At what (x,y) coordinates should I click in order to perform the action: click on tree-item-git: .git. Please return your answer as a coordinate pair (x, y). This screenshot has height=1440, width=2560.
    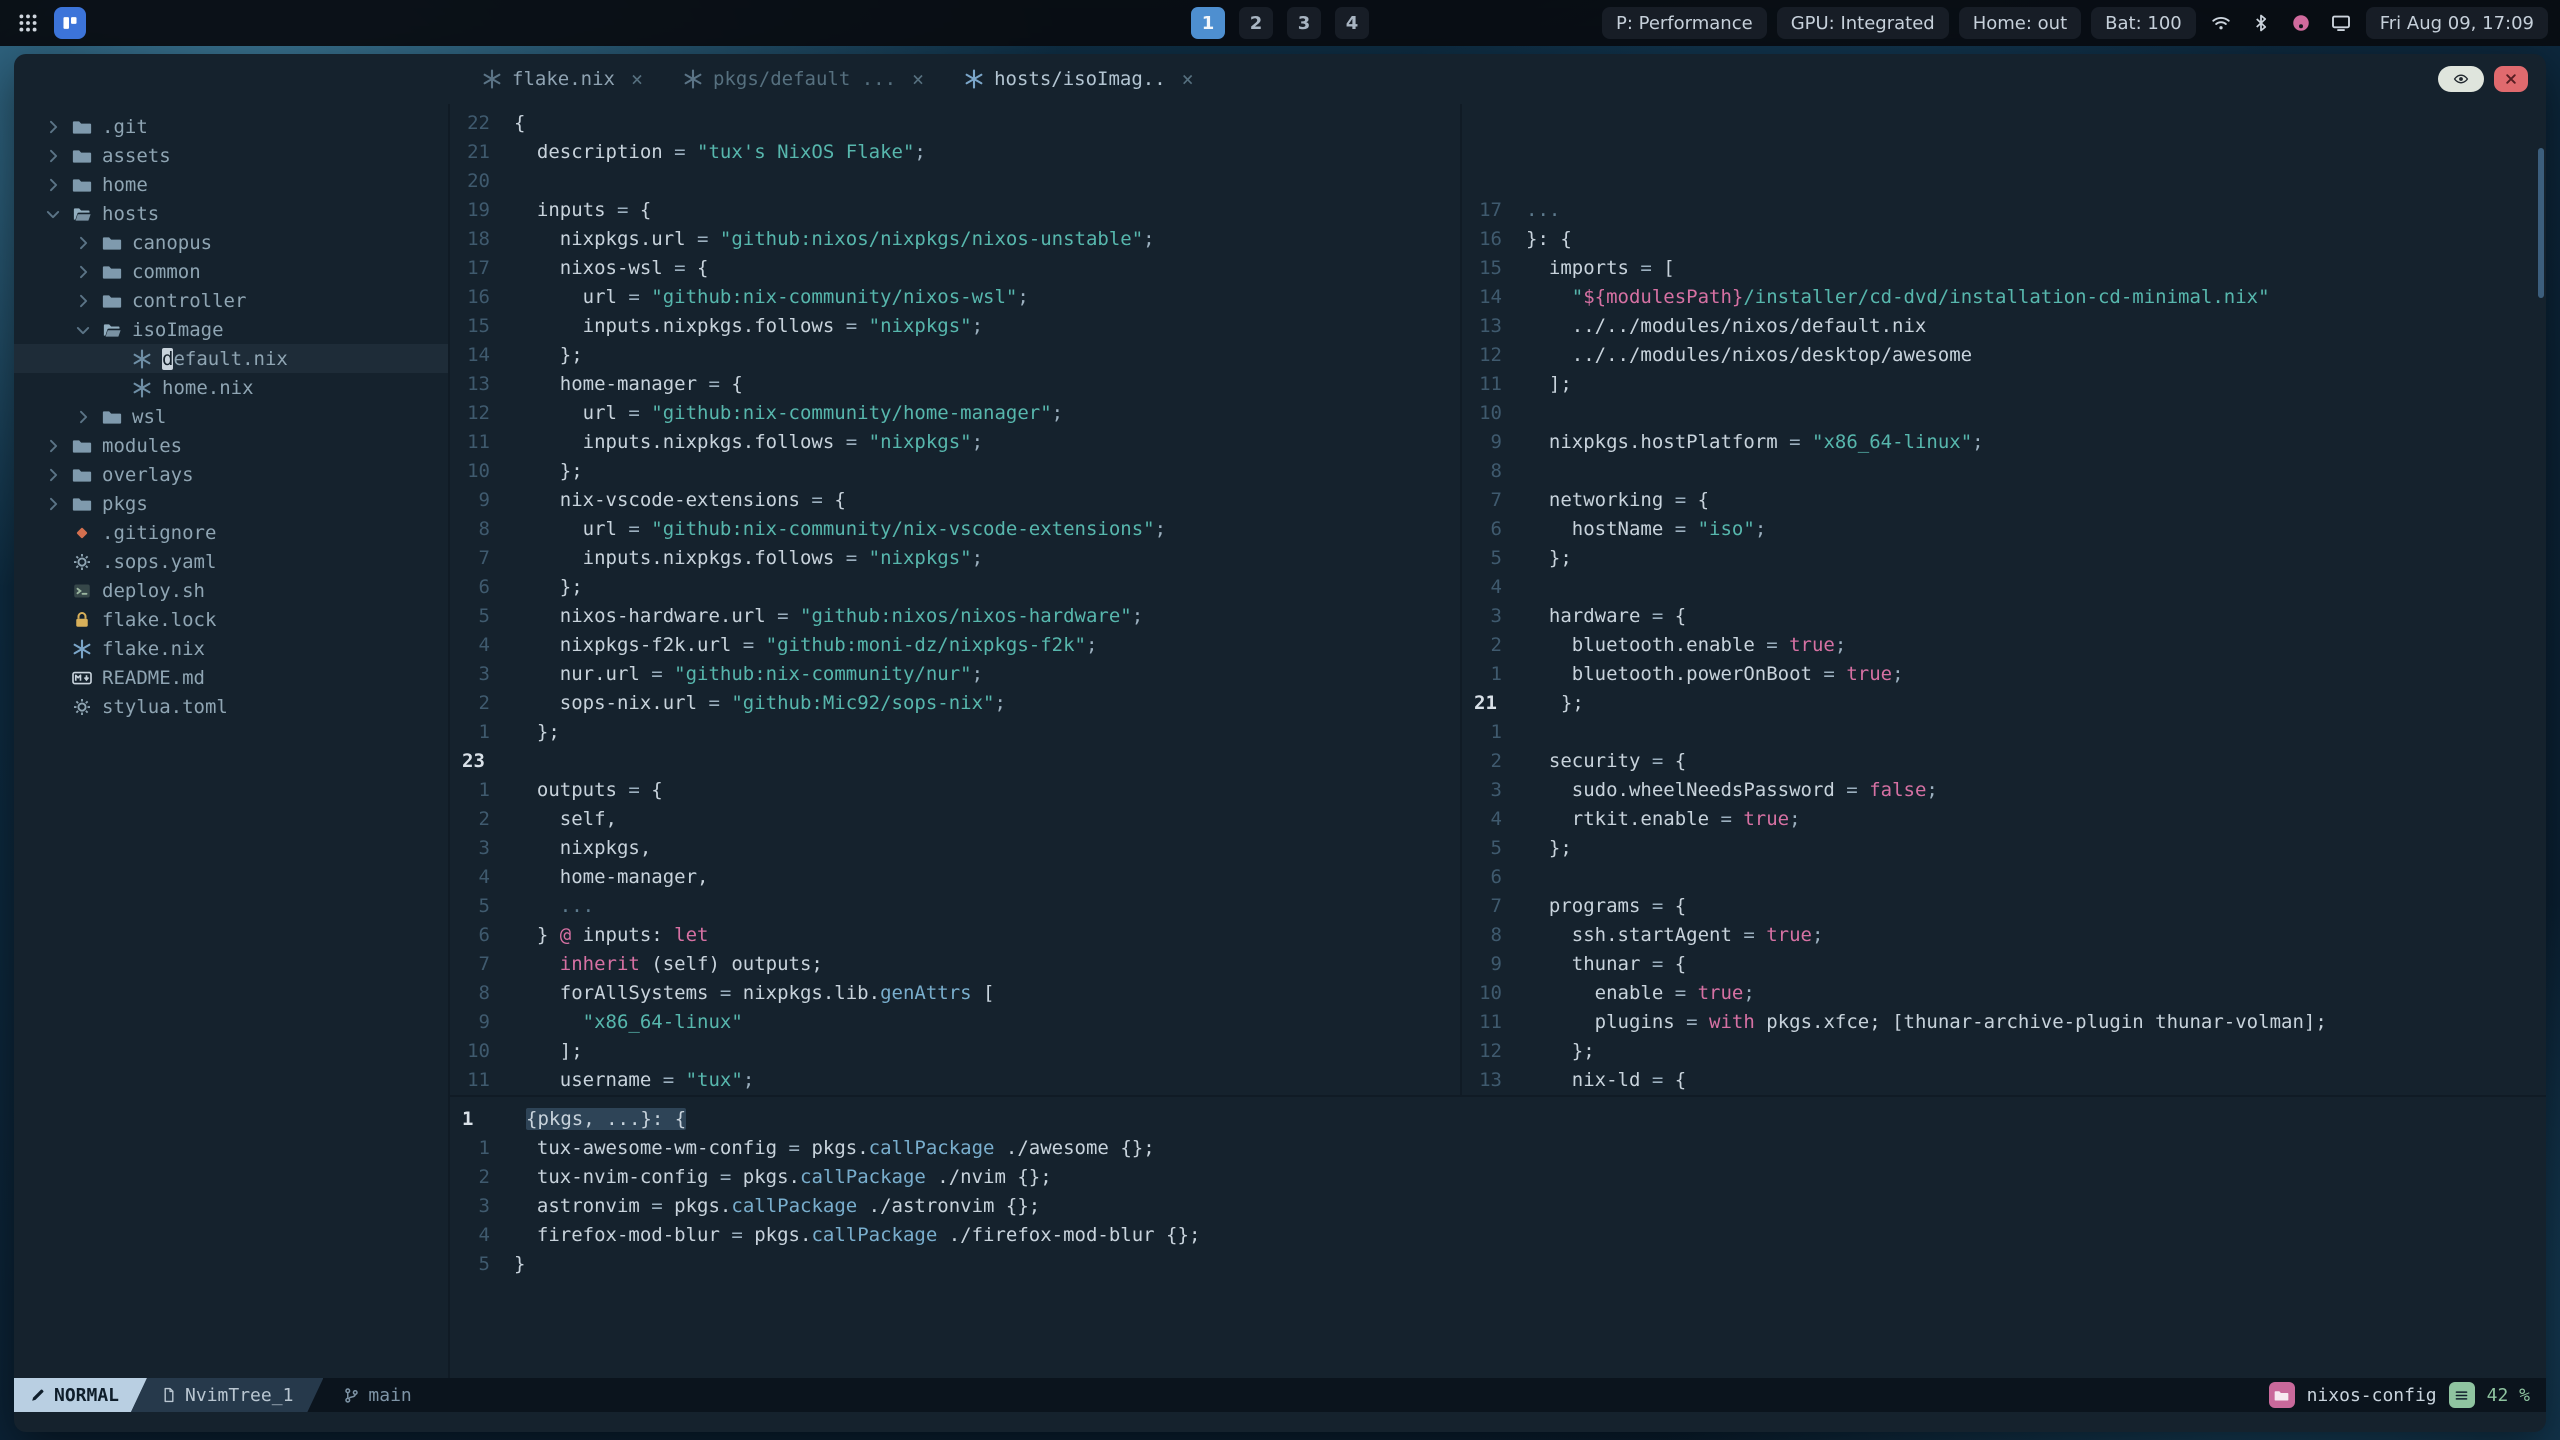
    Looking at the image, I should click on (231, 126).